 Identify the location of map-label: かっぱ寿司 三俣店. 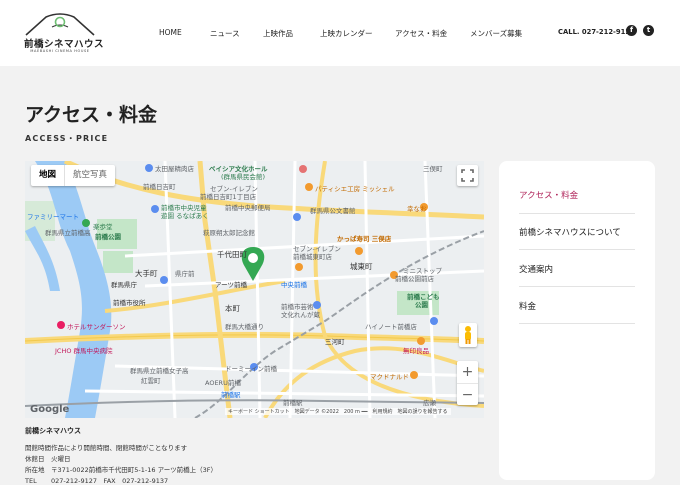
(364, 239).